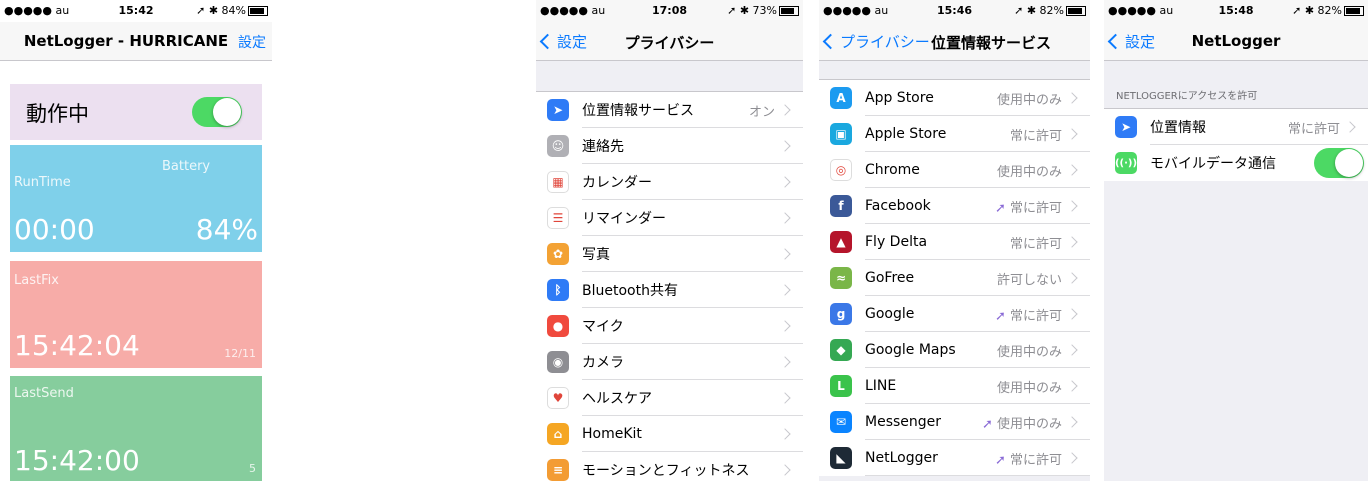  What do you see at coordinates (630, 291) in the screenshot?
I see `list-item-label: Bluetooth共有` at bounding box center [630, 291].